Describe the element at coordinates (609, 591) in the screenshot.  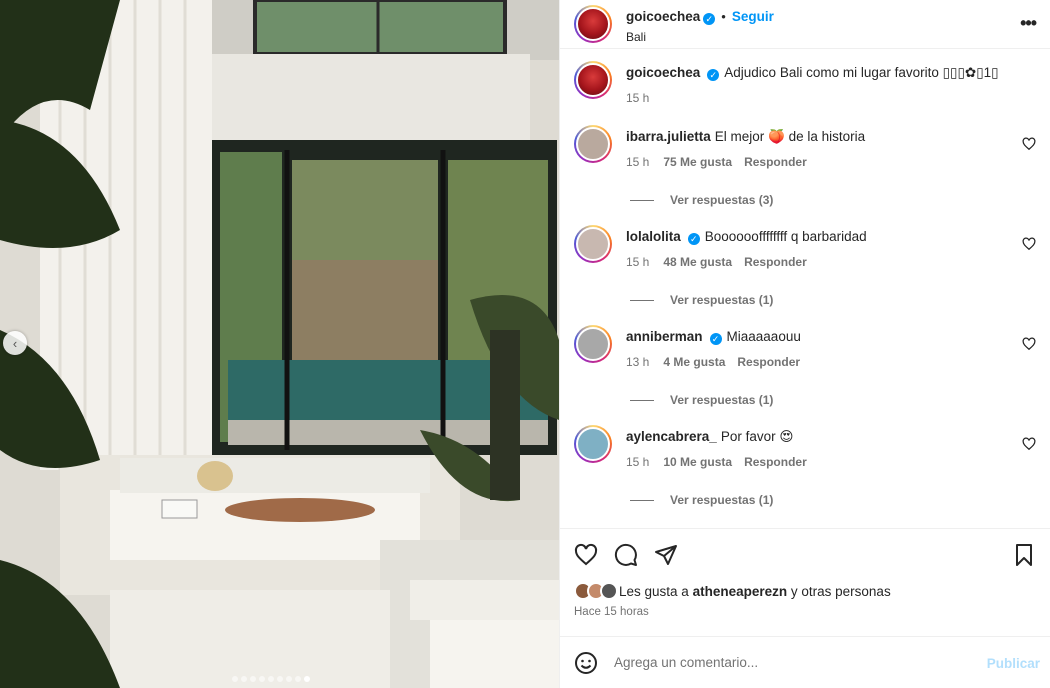
I see `liker-avatar` at that location.